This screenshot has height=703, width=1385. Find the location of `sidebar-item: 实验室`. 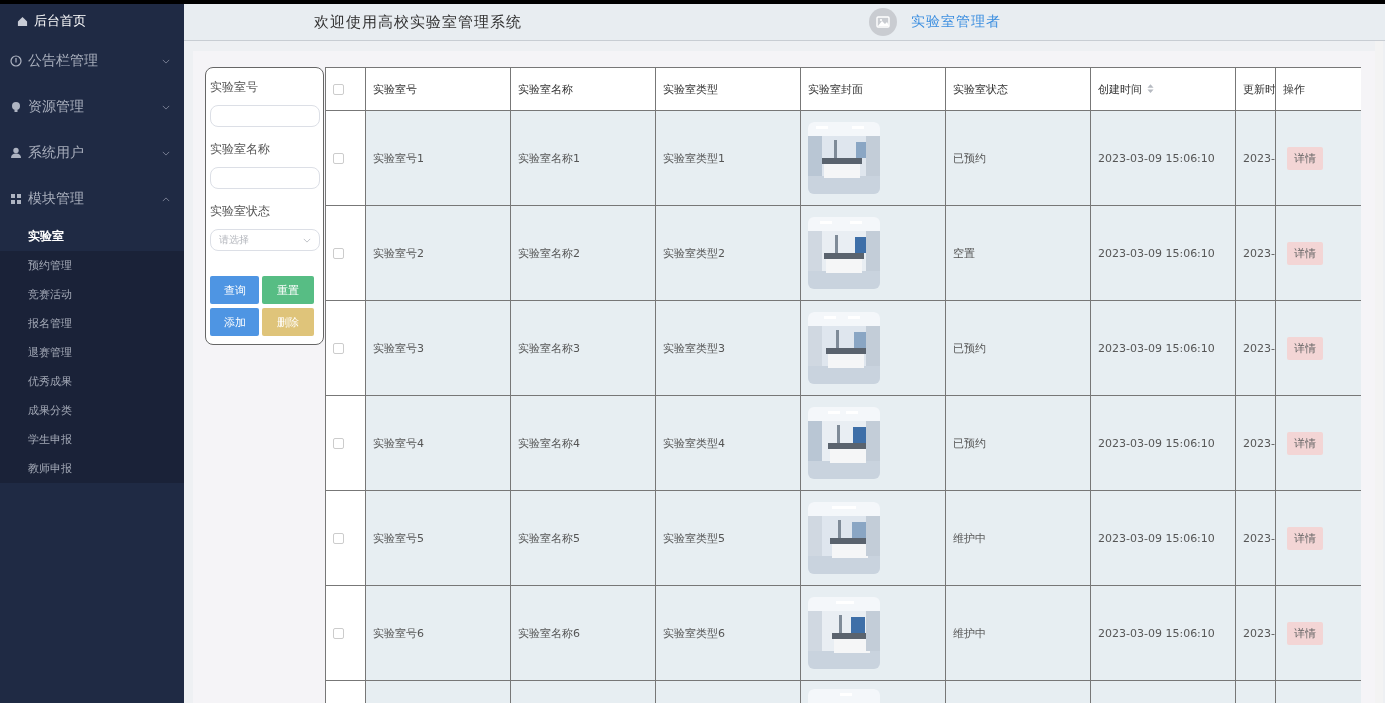

sidebar-item: 实验室 is located at coordinates (92, 236).